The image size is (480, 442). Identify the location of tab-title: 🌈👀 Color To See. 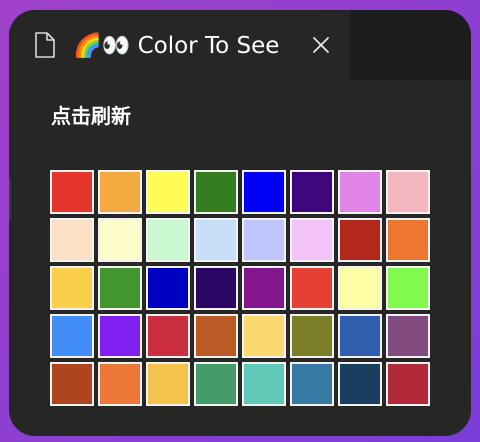
(176, 46).